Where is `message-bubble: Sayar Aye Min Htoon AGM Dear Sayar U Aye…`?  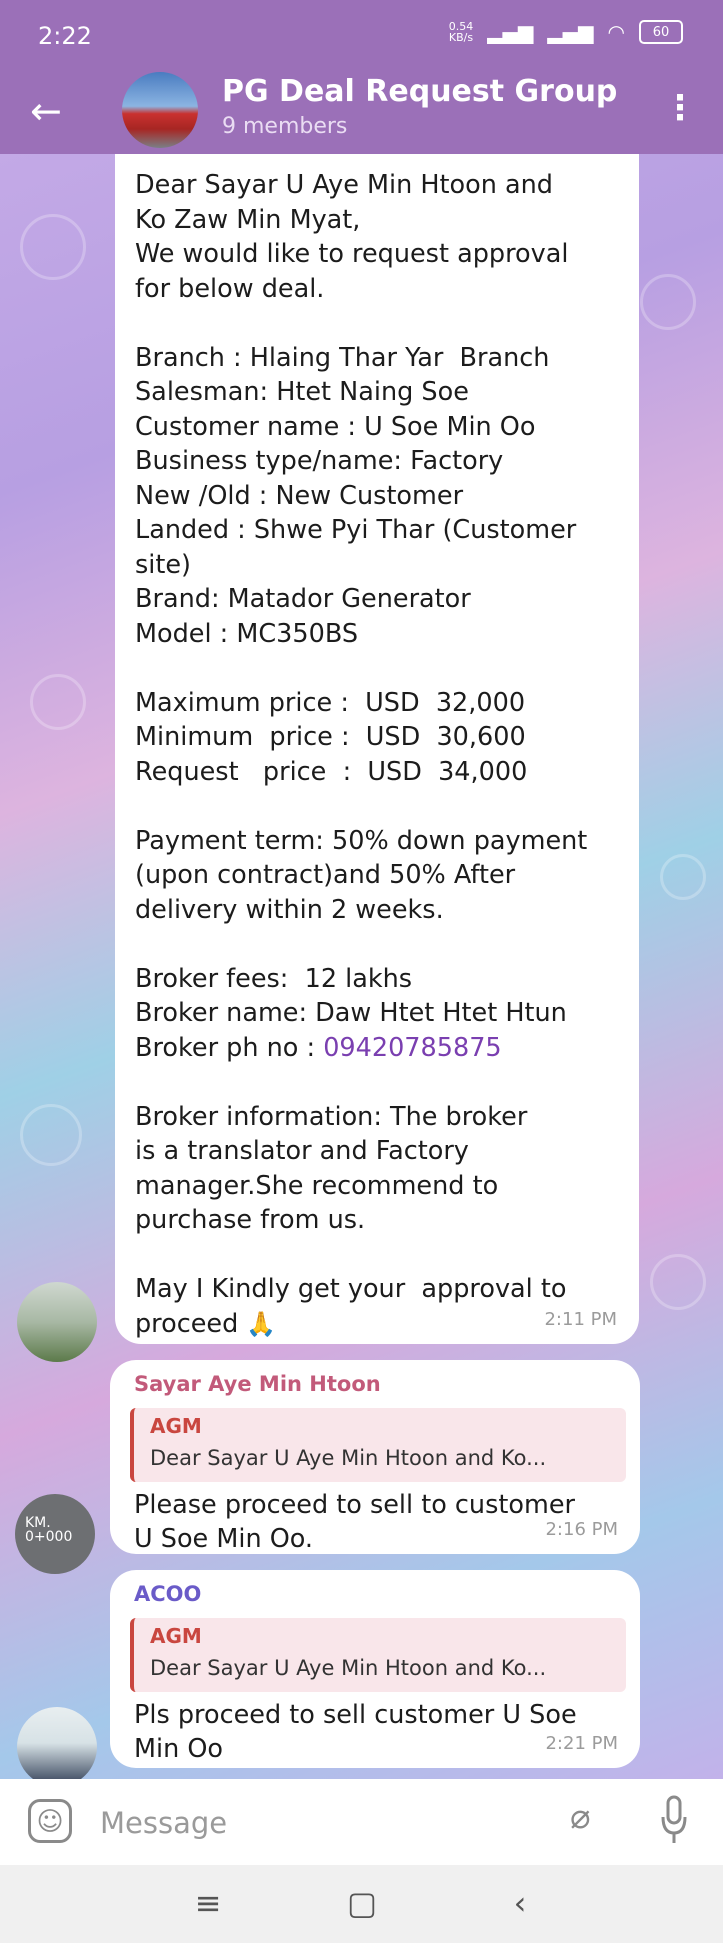 message-bubble: Sayar Aye Min Htoon AGM Dear Sayar U Aye… is located at coordinates (375, 1457).